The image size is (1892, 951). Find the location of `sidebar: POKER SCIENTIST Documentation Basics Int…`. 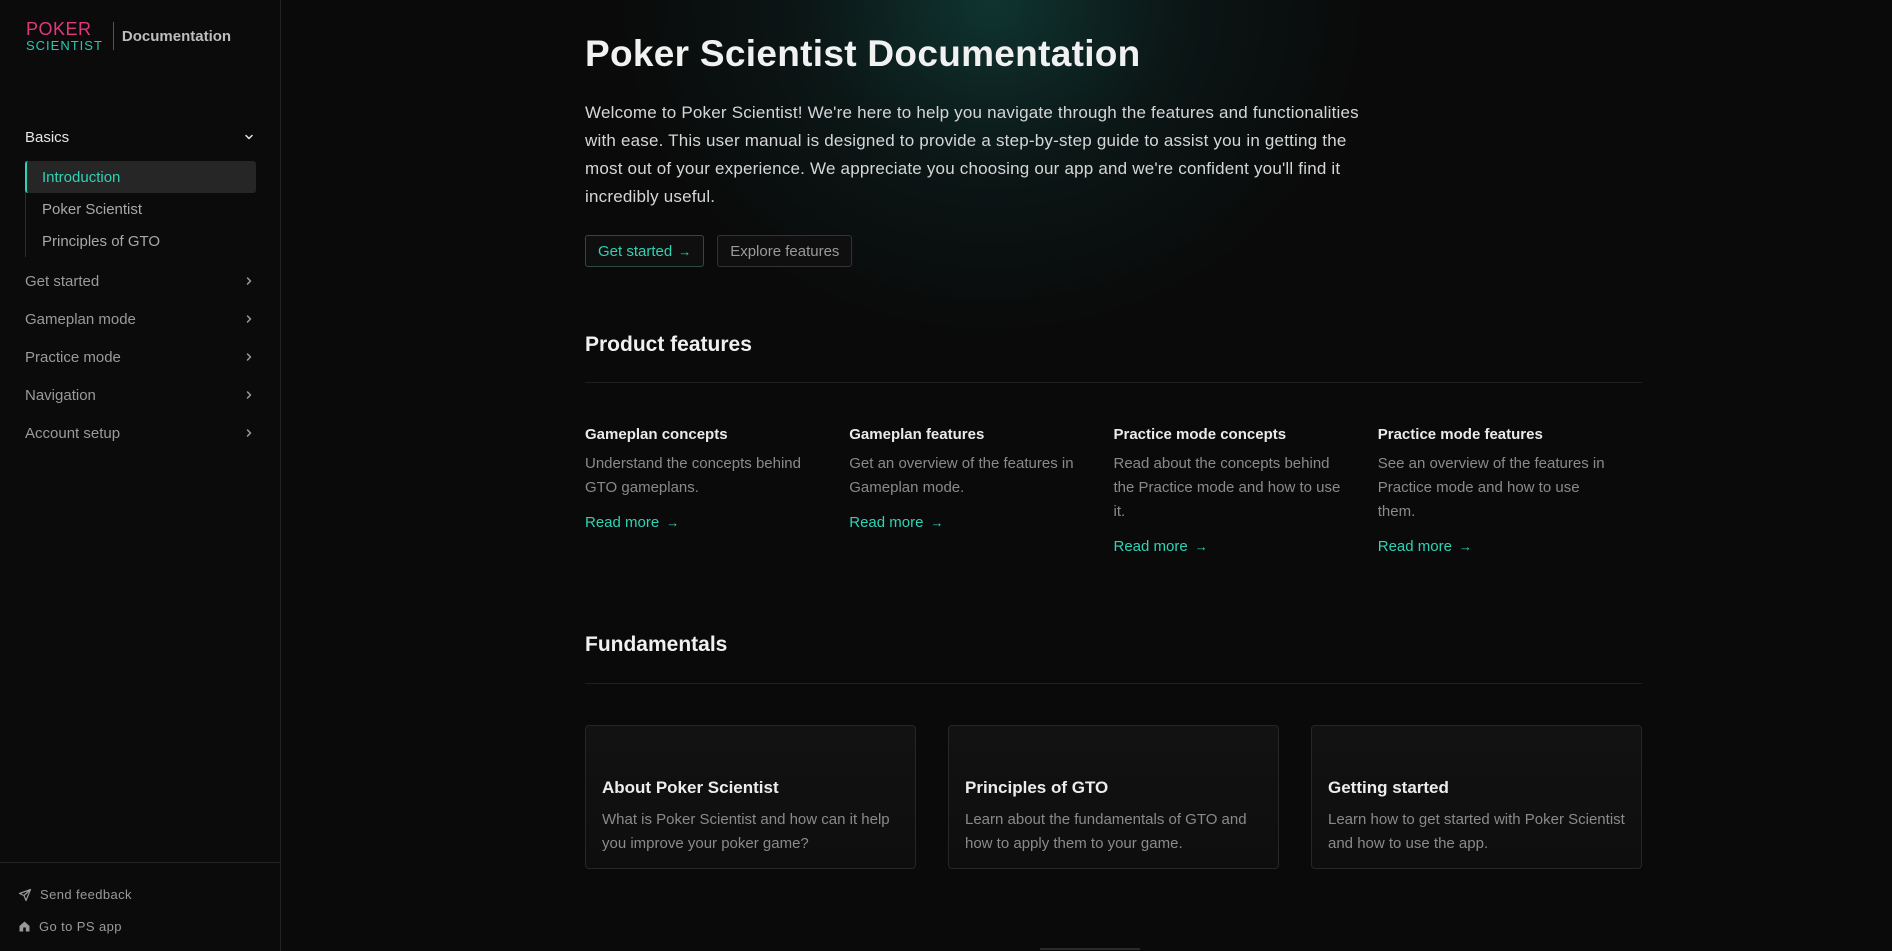

sidebar: POKER SCIENTIST Documentation Basics Int… is located at coordinates (140, 475).